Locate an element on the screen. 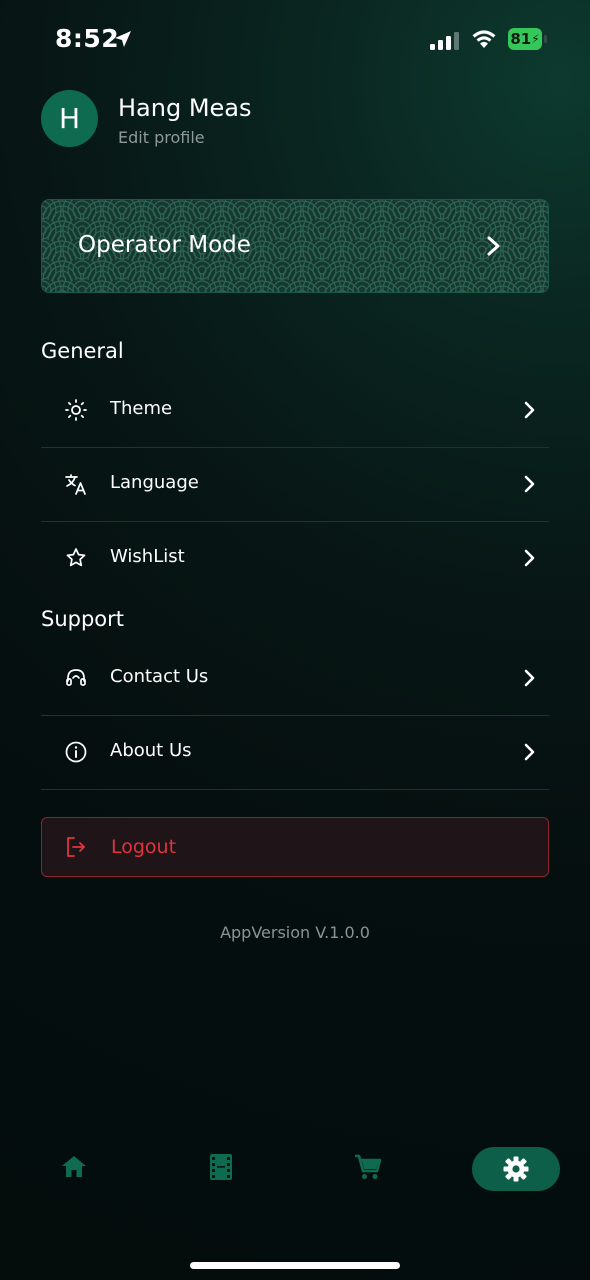 Image resolution: width=590 pixels, height=1280 pixels. avatar-initial: H is located at coordinates (69, 118).